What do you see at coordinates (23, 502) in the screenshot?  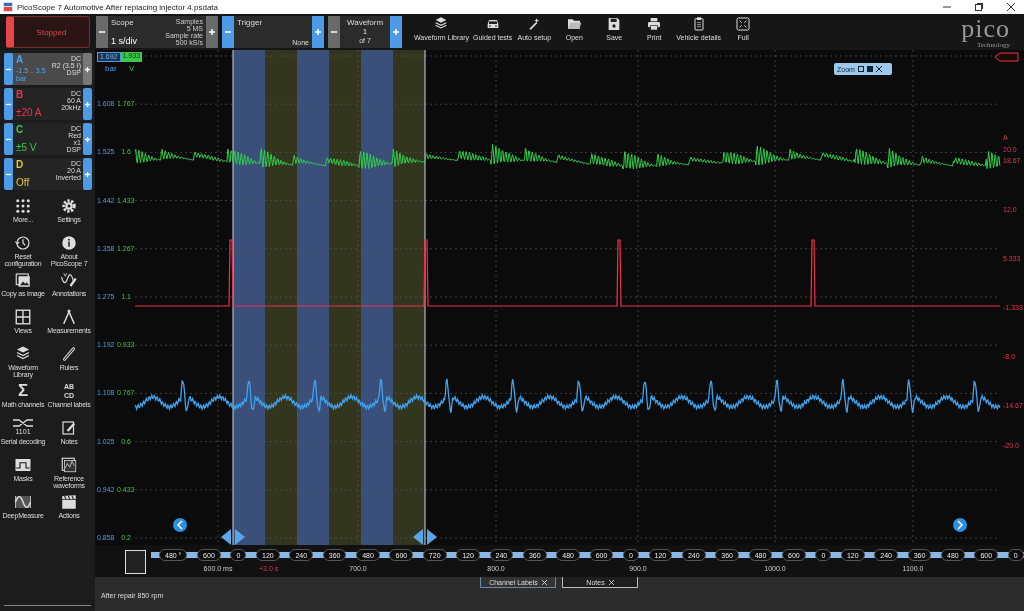 I see `sine-wave-icon` at bounding box center [23, 502].